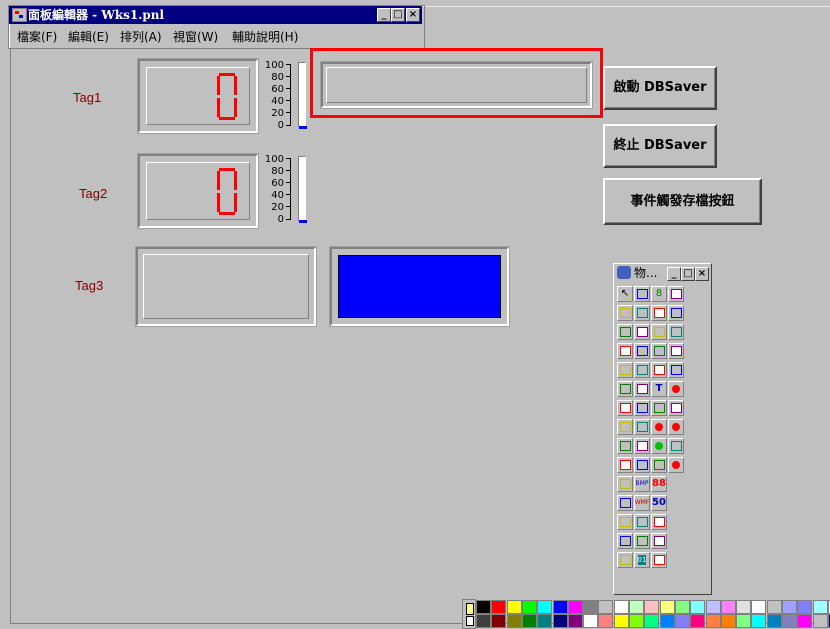 This screenshot has height=629, width=830. What do you see at coordinates (37, 37) in the screenshot?
I see `menu-file: 檔案(F)` at bounding box center [37, 37].